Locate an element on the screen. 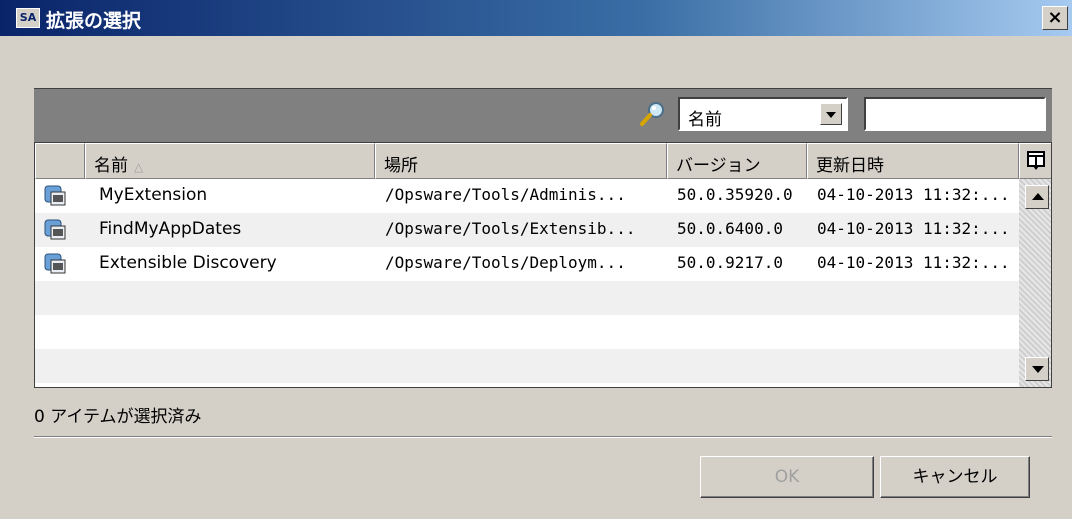  column-header-location: 場所 is located at coordinates (521, 161).